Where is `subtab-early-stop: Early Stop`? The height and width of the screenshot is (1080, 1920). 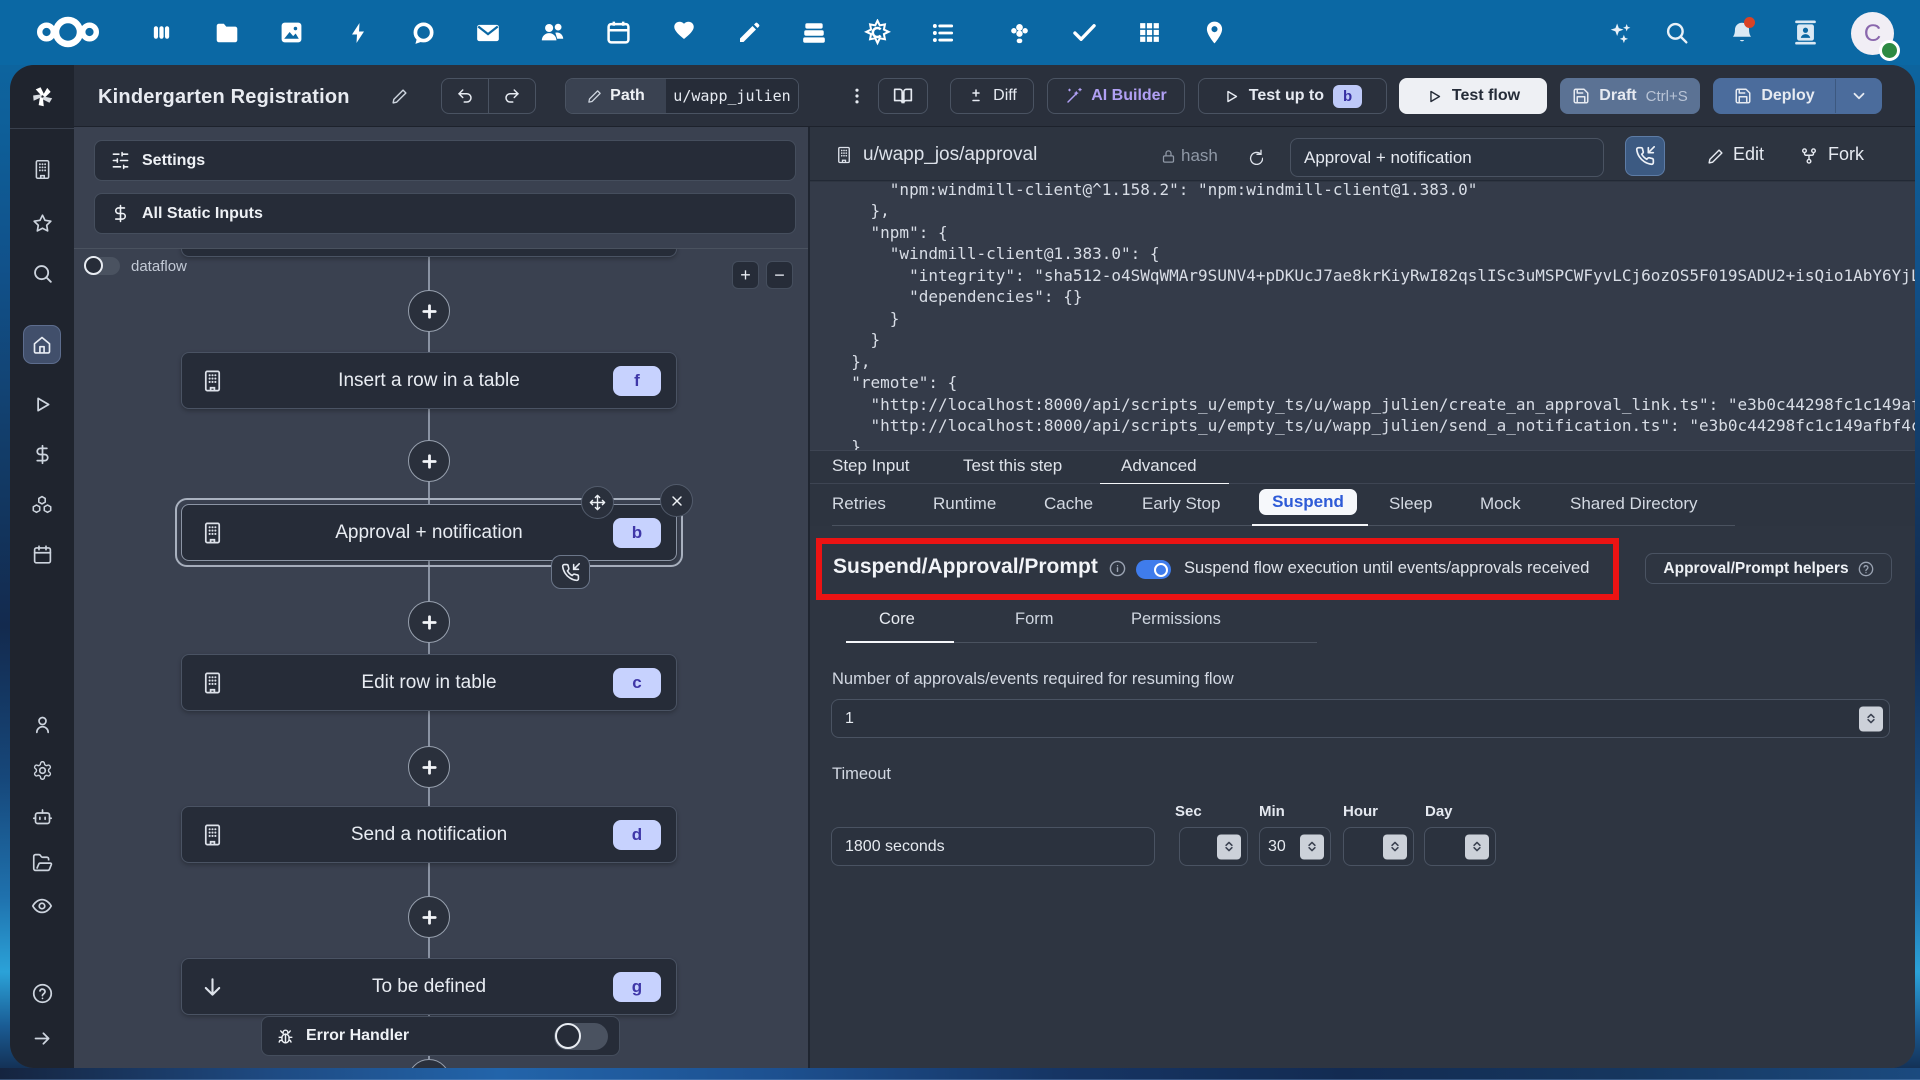 subtab-early-stop: Early Stop is located at coordinates (1181, 504).